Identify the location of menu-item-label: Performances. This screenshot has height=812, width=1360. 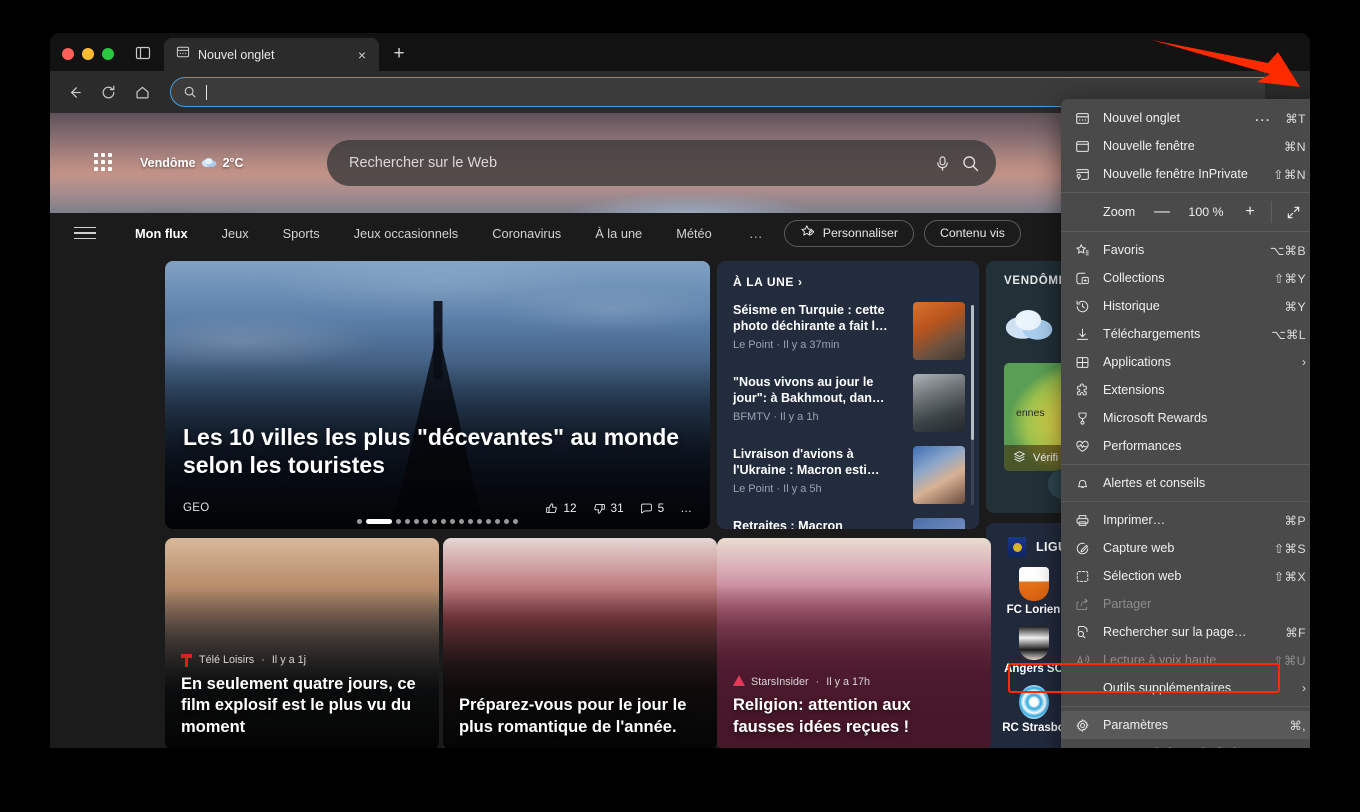
(1142, 446).